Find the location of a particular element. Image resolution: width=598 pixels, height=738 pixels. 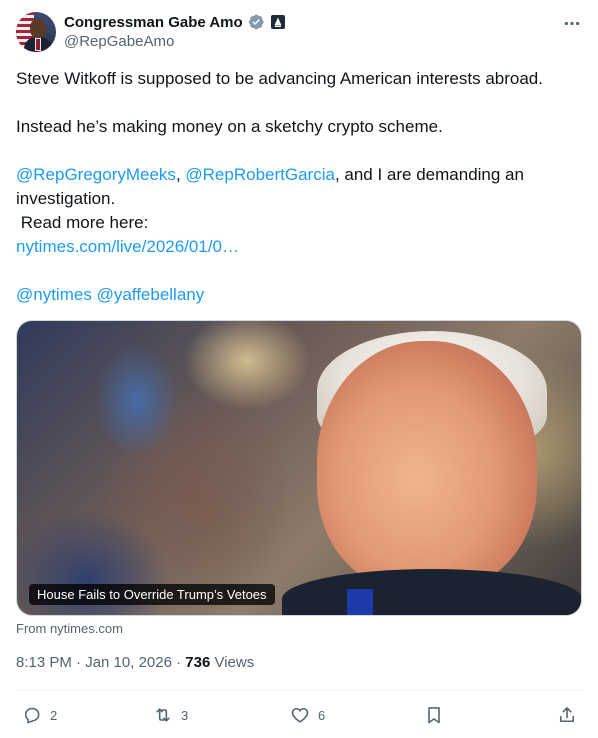

like-button: 6 is located at coordinates (307, 715).